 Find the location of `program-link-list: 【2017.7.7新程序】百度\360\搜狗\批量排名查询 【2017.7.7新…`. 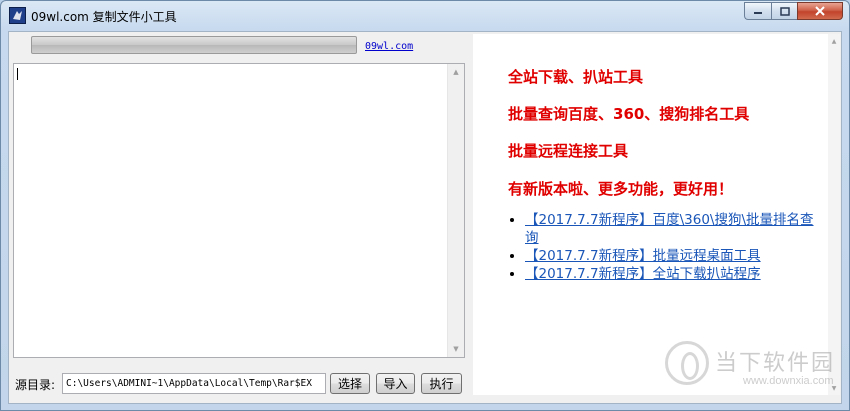

program-link-list: 【2017.7.7新程序】百度\360\搜狗\批量排名查询 【2017.7.7新… is located at coordinates (666, 247).